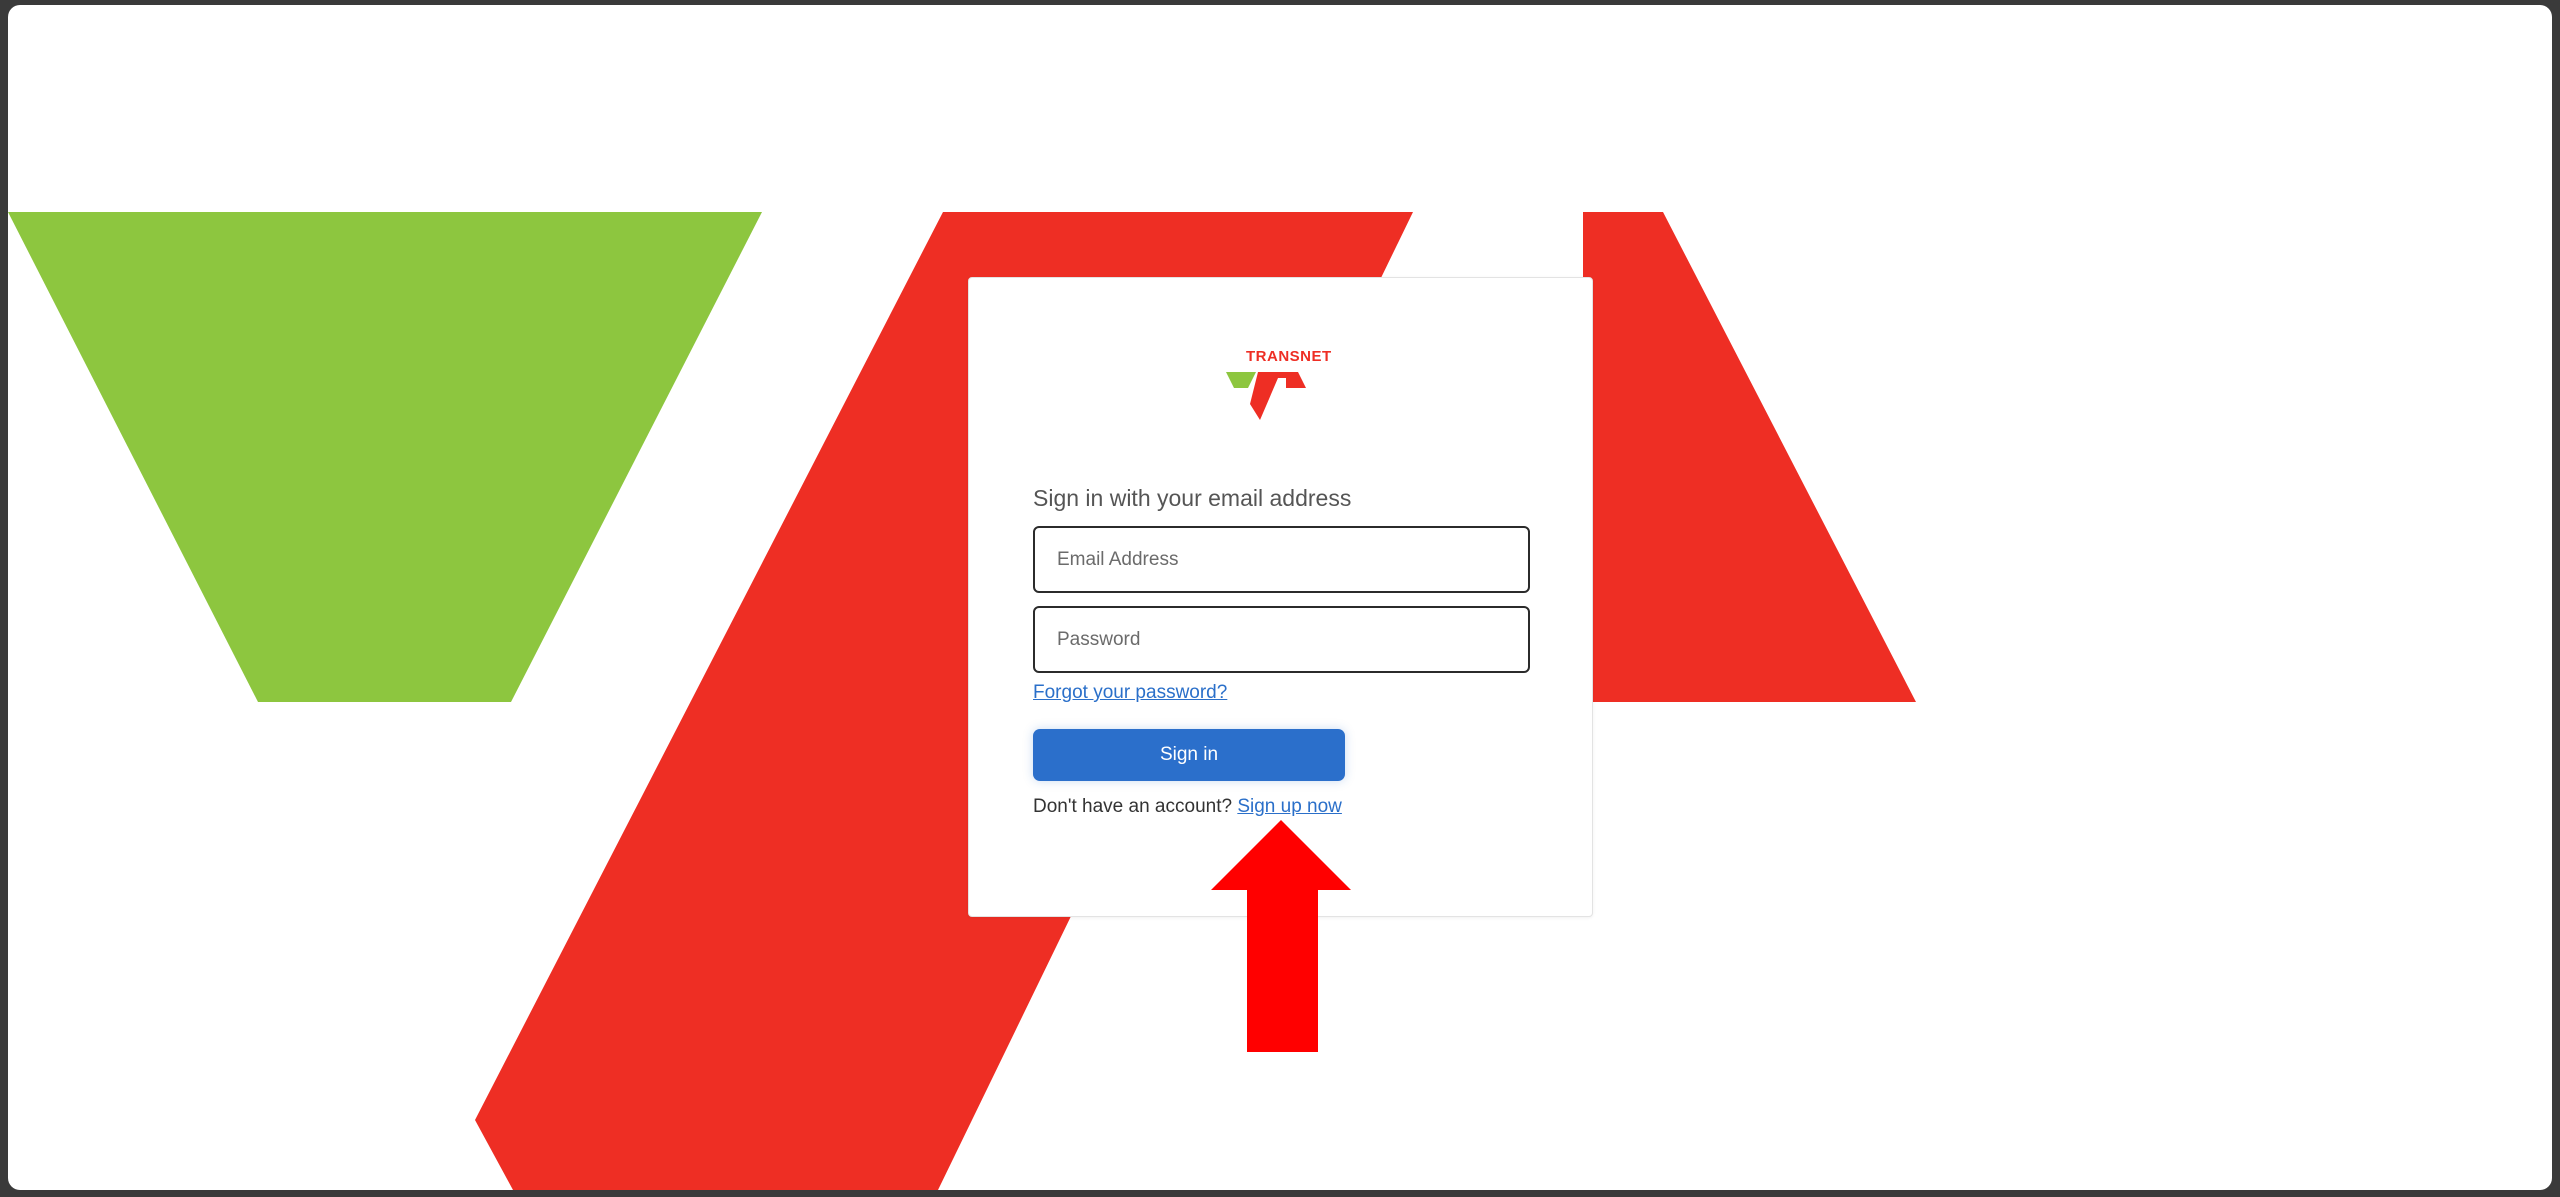 This screenshot has height=1197, width=2560. Describe the element at coordinates (1130, 693) in the screenshot. I see `forgot-password-link: Forgot your password?` at that location.